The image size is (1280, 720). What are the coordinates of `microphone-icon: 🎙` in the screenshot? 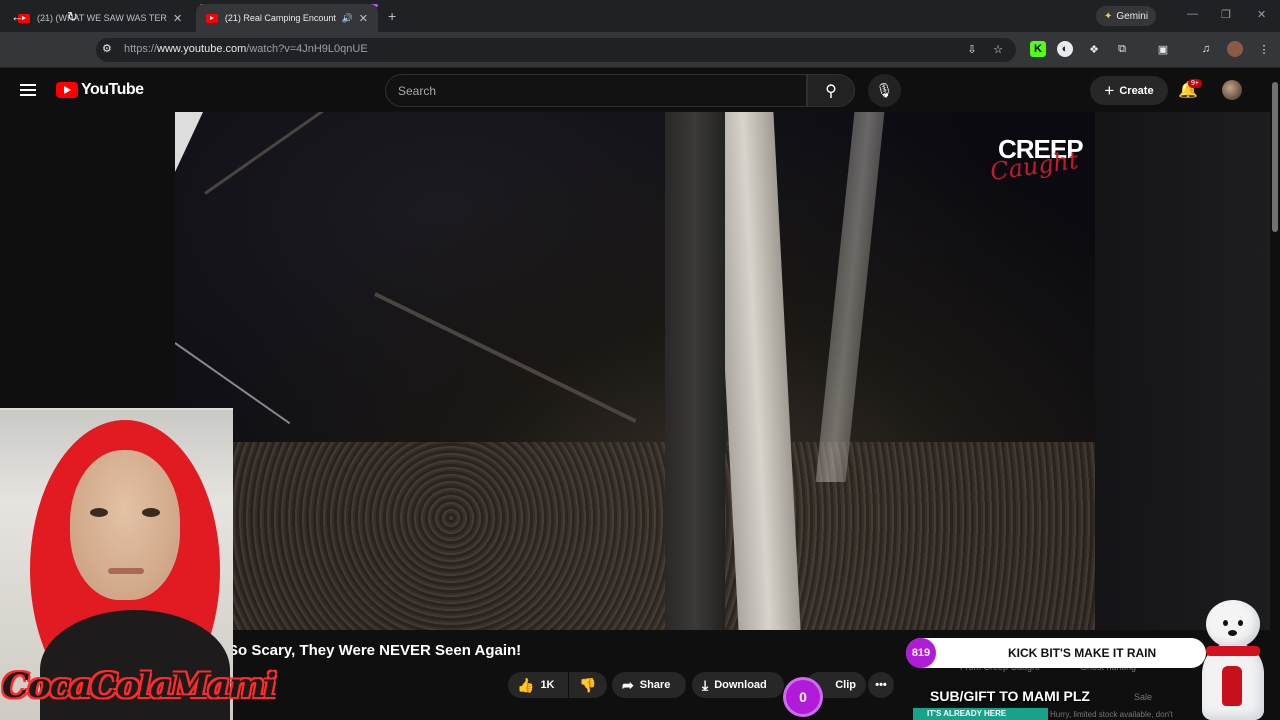 It's located at (884, 90).